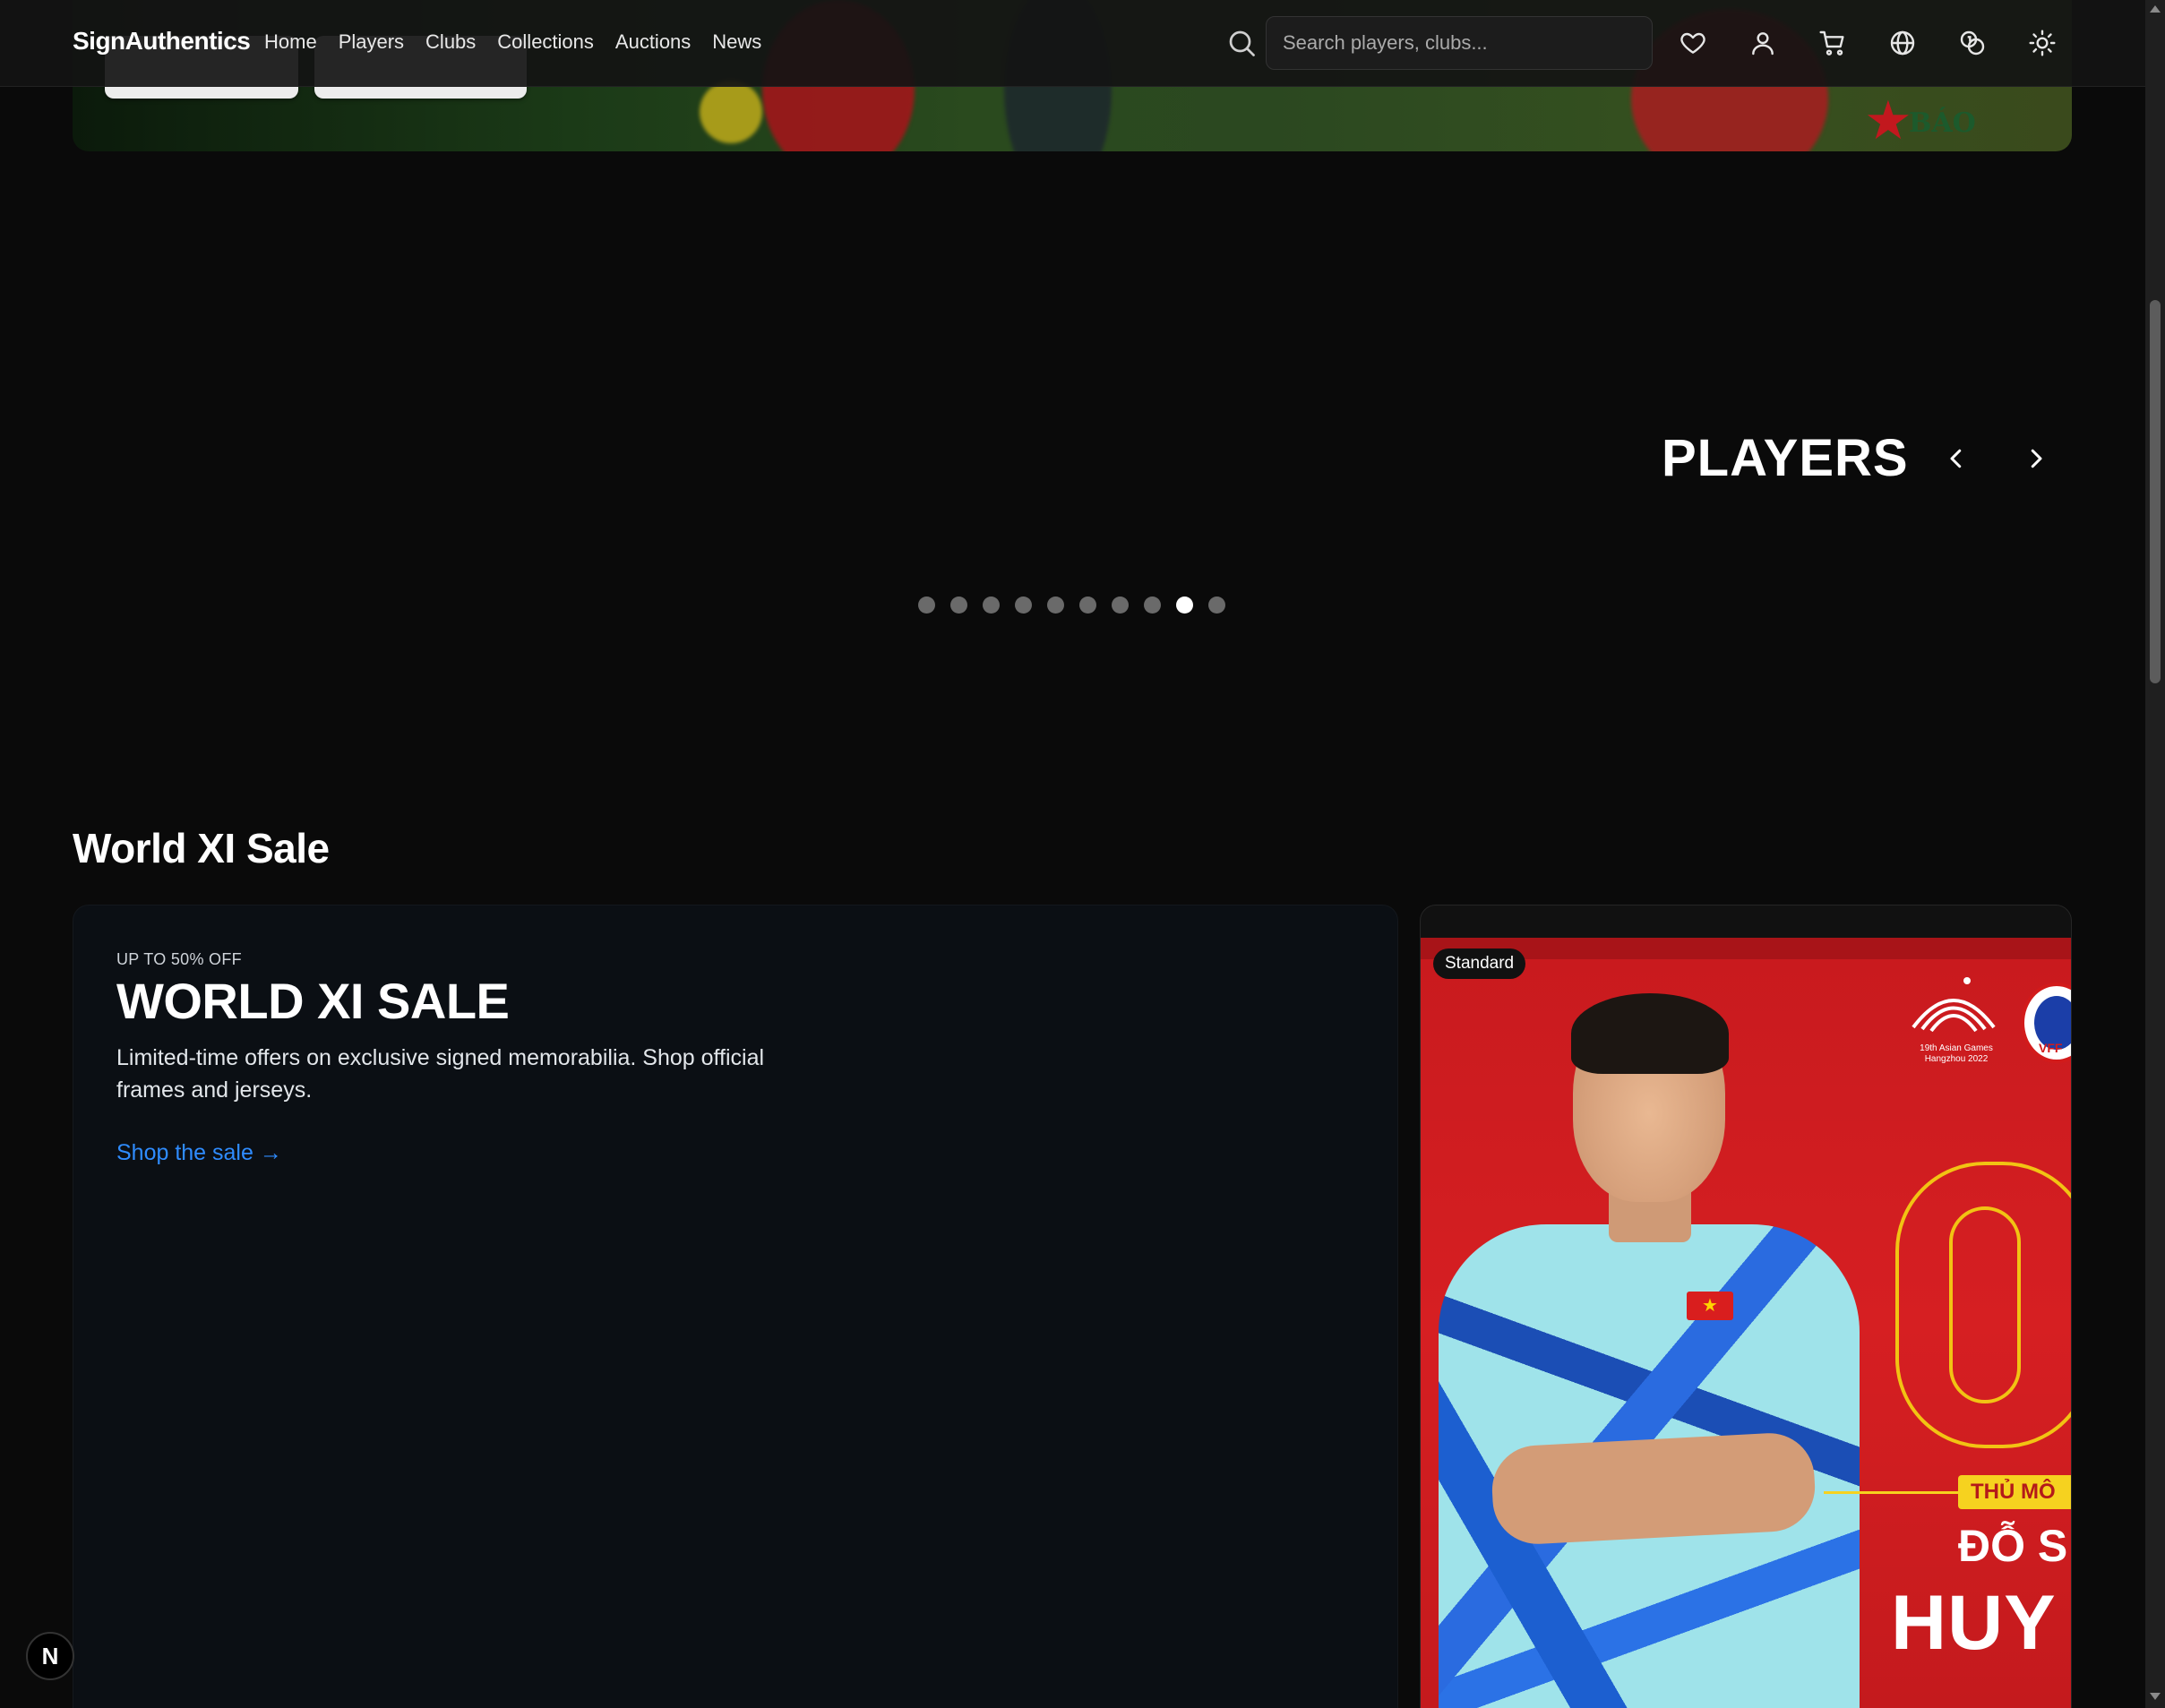 The width and height of the screenshot is (2165, 1708). Describe the element at coordinates (50, 1656) in the screenshot. I see `nextjs-dev-badge: N` at that location.